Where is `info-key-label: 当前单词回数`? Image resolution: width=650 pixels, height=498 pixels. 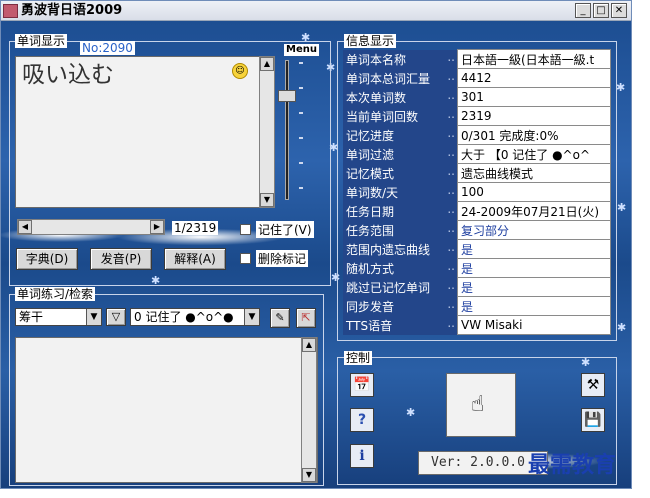 info-key-label: 当前单词回数 is located at coordinates (382, 116).